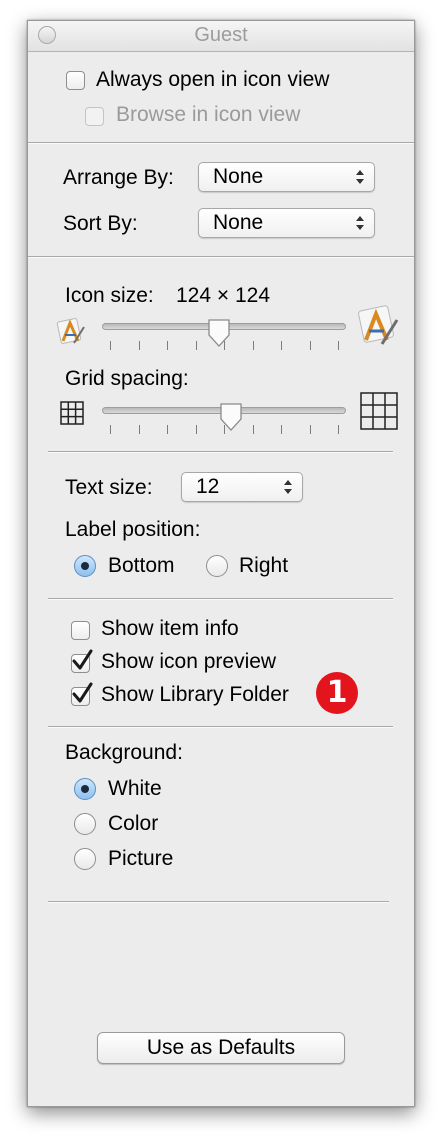 Image resolution: width=440 pixels, height=1142 pixels. What do you see at coordinates (135, 788) in the screenshot?
I see `background-white-label: White` at bounding box center [135, 788].